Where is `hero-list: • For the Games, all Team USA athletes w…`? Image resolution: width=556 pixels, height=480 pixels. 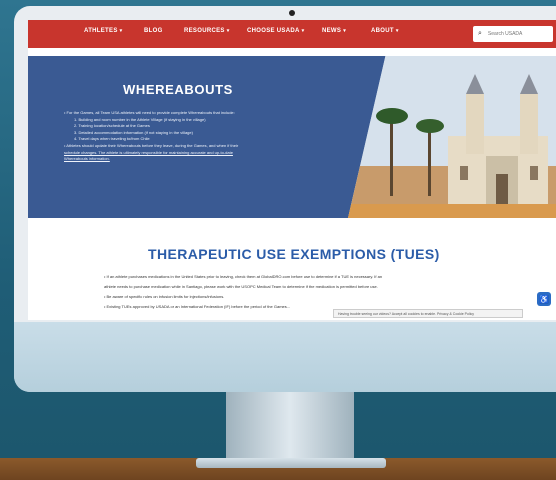
hero-list: • For the Games, all Team USA athletes w… is located at coordinates (209, 136).